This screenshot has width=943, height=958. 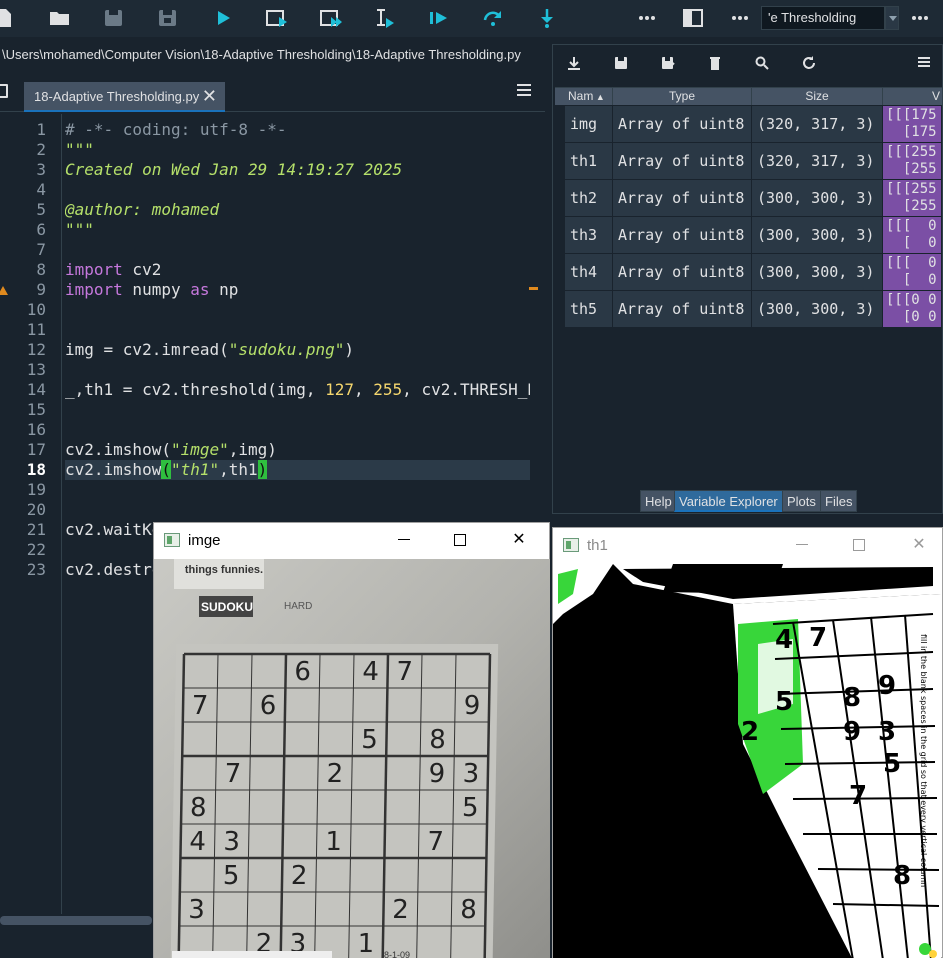 I want to click on variable-name-cell: th4, so click(x=589, y=272).